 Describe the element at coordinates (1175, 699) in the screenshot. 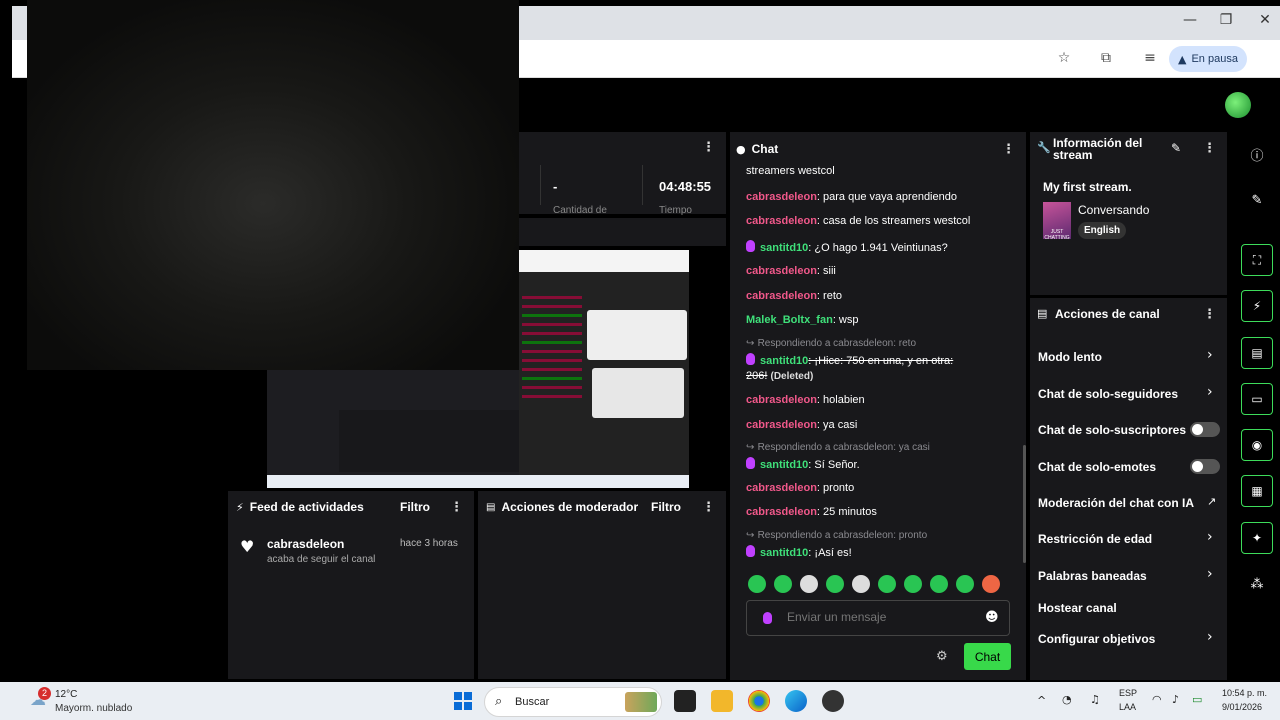

I see `volume-icon: ♪` at that location.